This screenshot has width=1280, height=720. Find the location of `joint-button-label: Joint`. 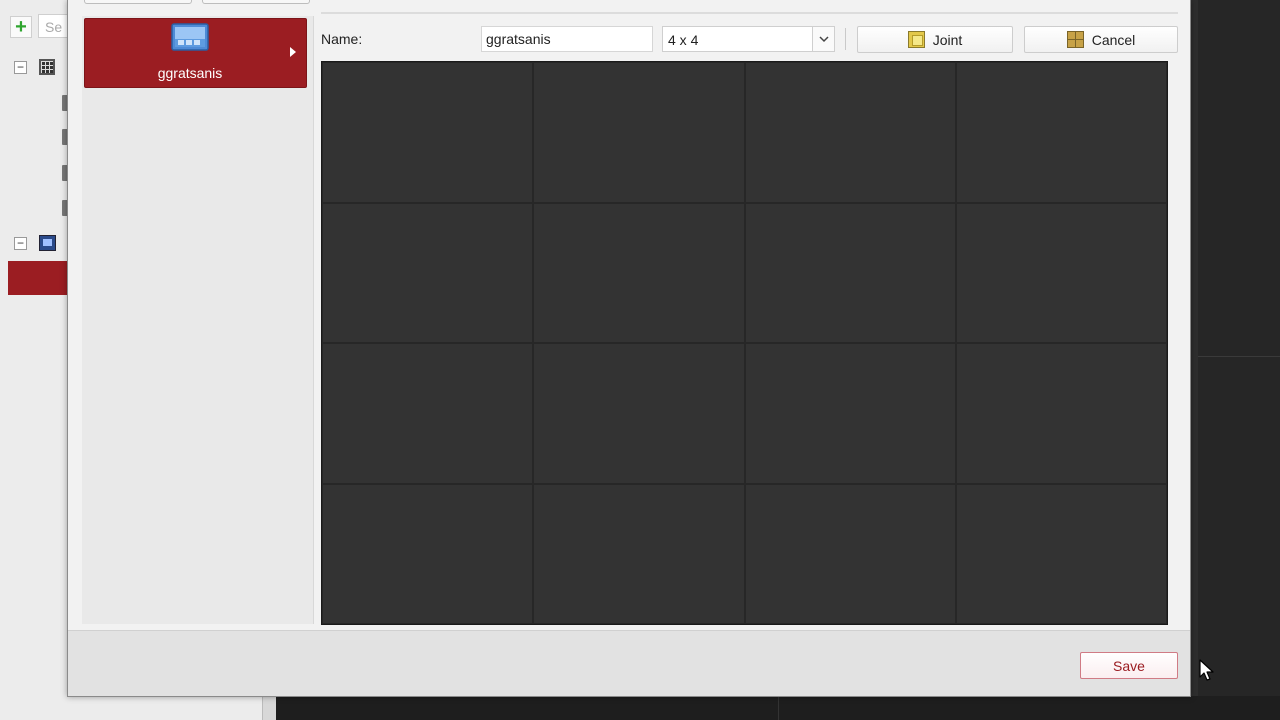

joint-button-label: Joint is located at coordinates (947, 39).